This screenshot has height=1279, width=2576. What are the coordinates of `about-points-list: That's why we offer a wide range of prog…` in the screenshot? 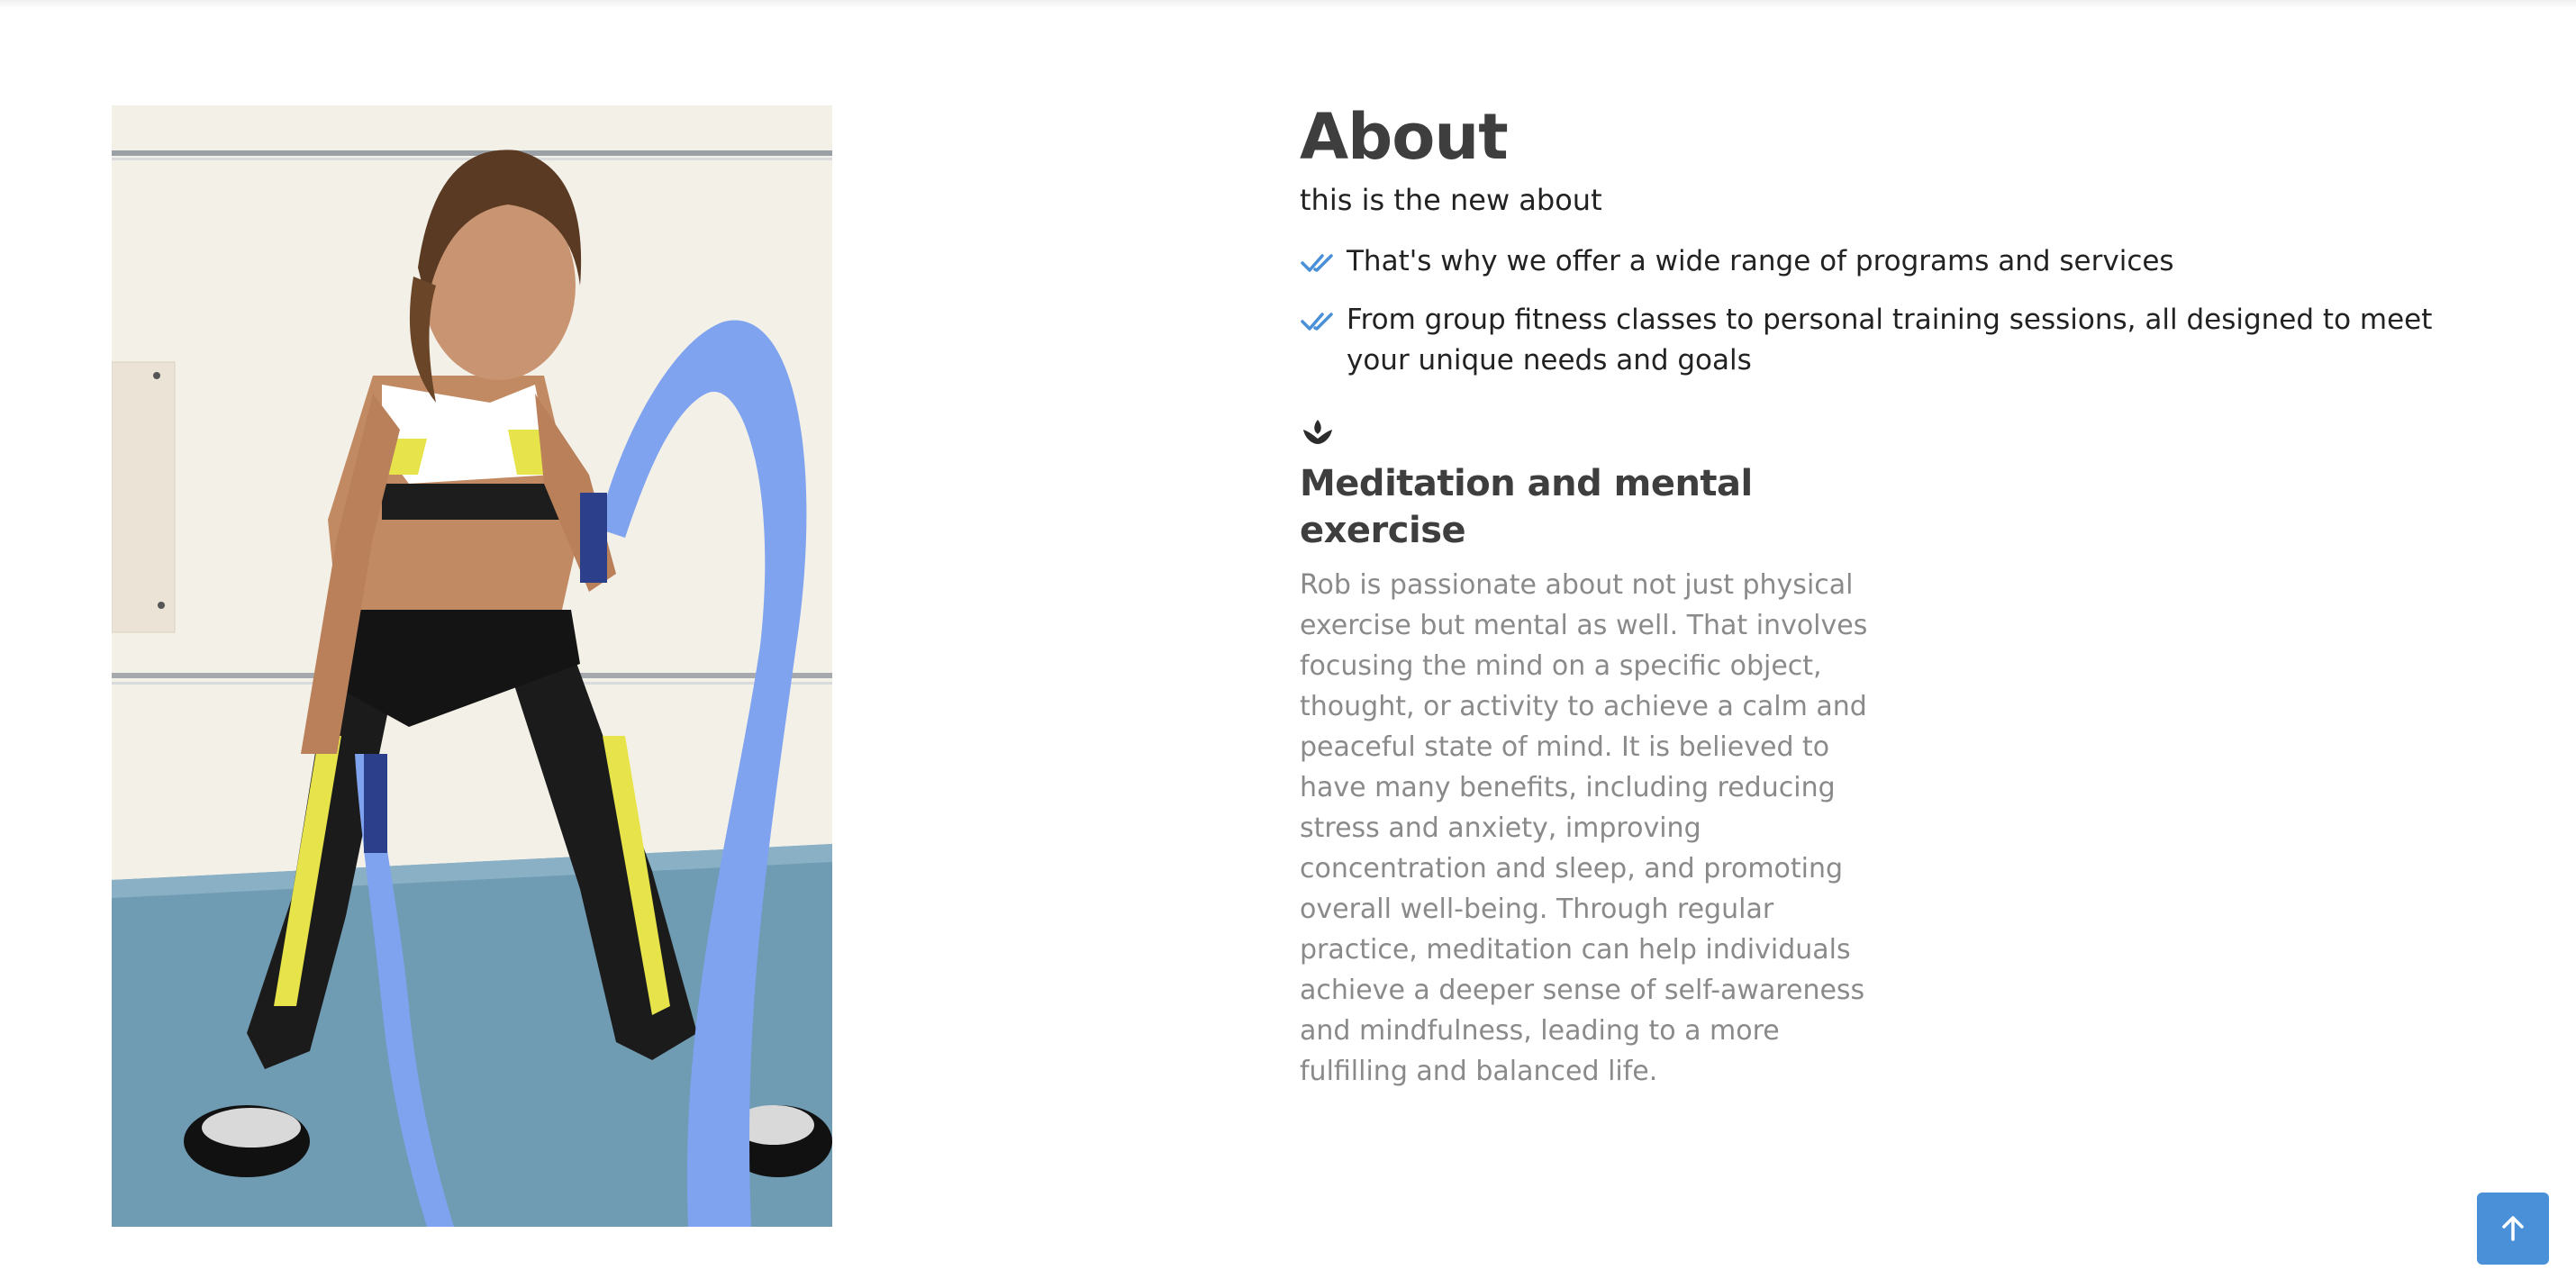 It's located at (1886, 311).